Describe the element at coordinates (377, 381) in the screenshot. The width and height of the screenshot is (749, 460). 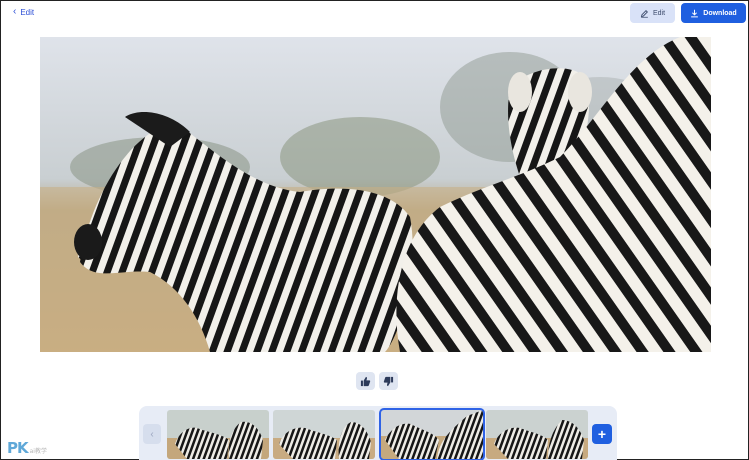
I see `feedback-buttons` at that location.